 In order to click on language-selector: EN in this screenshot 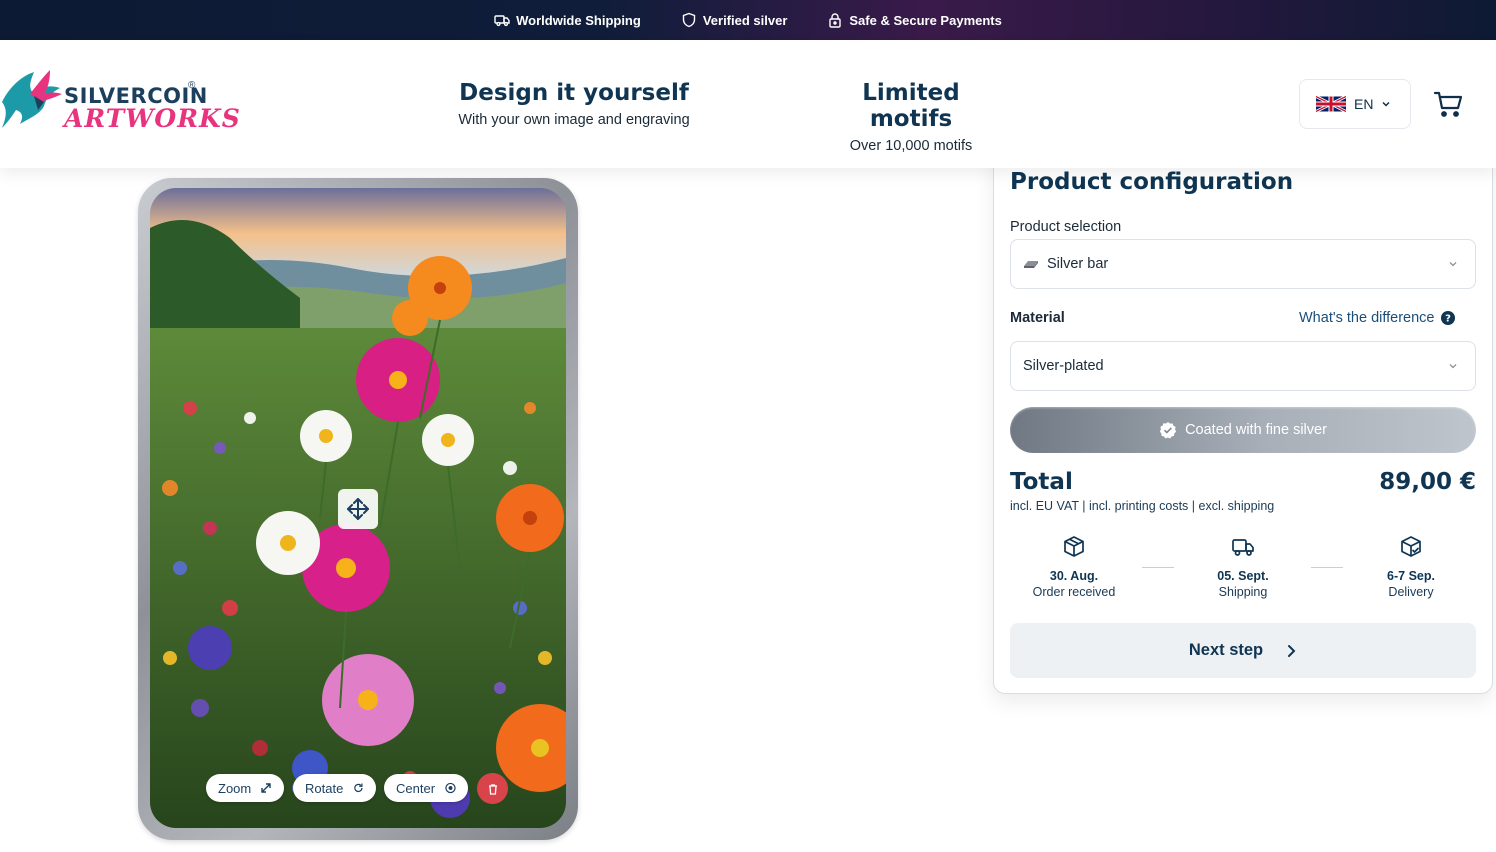, I will do `click(1355, 104)`.